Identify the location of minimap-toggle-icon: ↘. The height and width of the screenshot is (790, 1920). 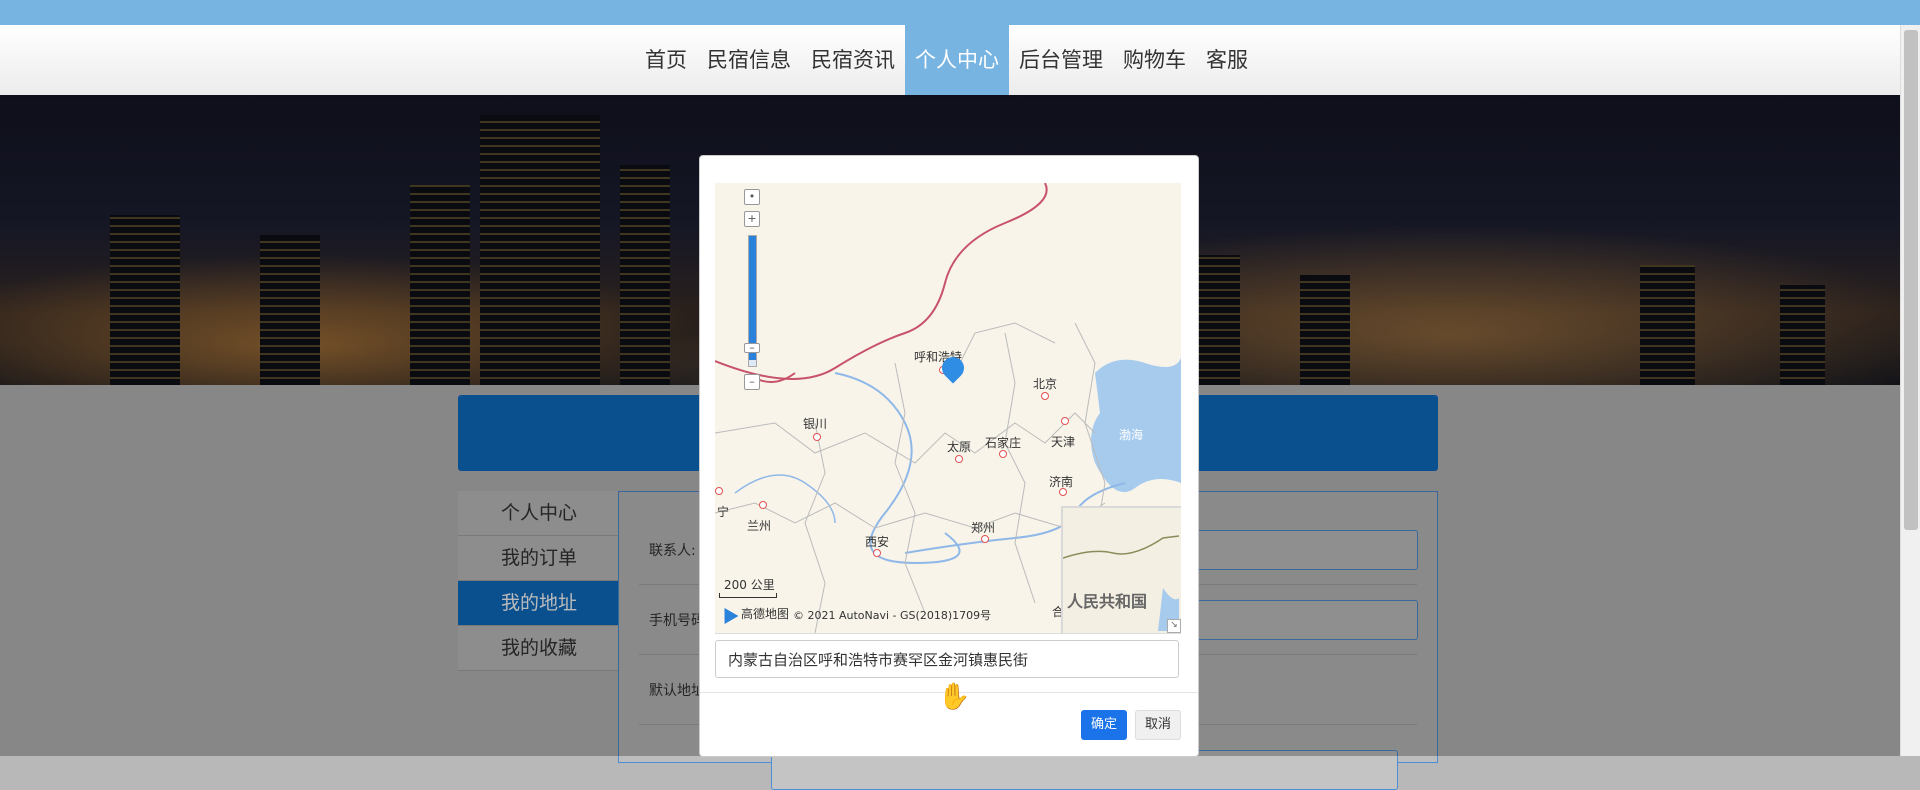
(1174, 626).